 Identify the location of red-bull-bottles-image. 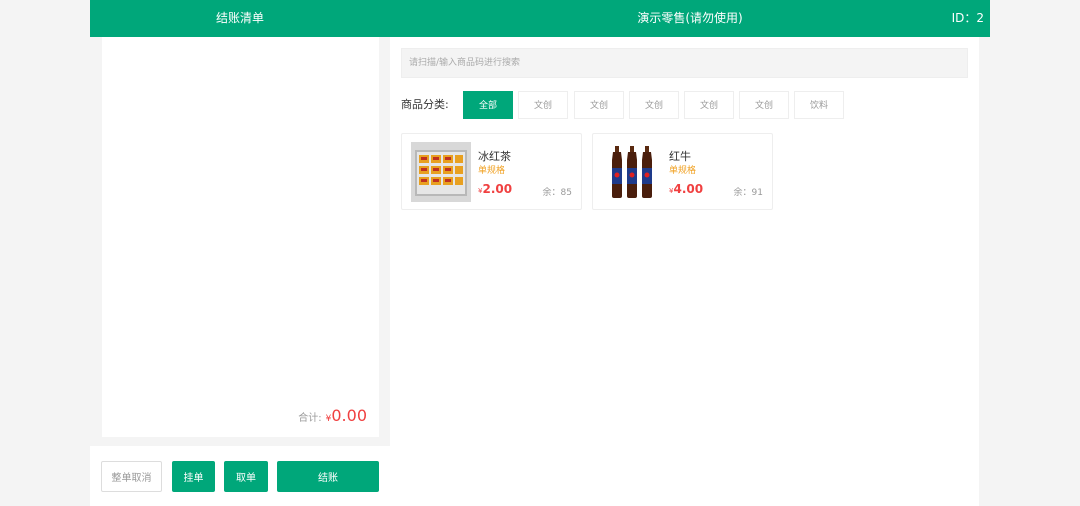
(632, 172).